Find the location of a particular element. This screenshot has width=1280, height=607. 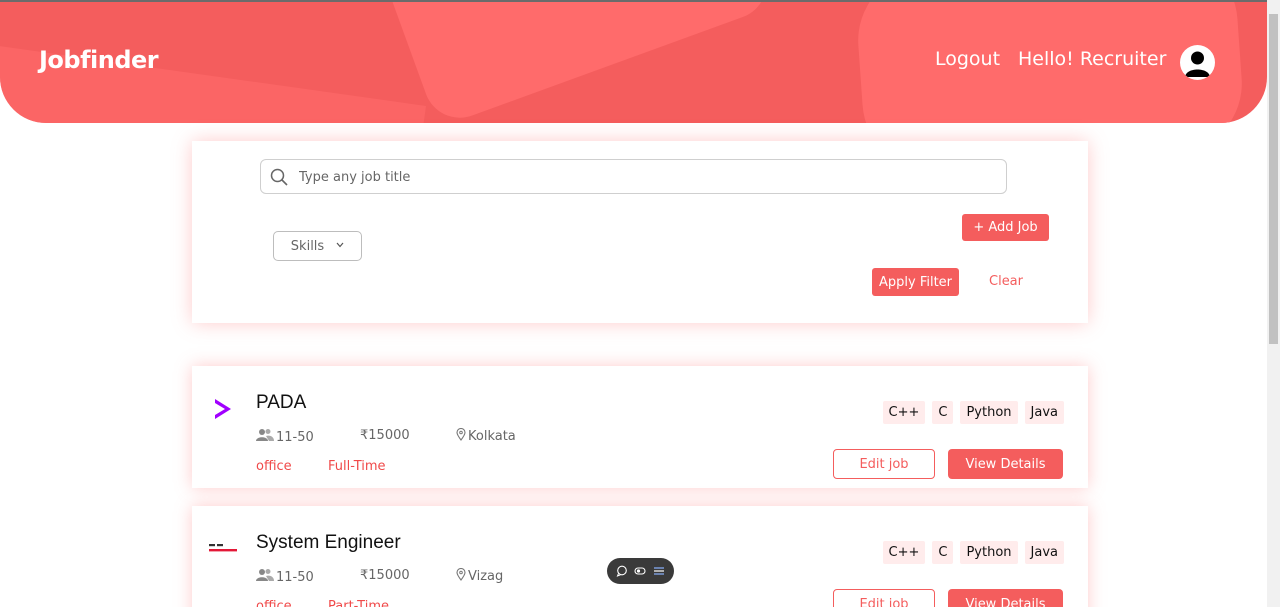

brand-logo: Jobfinder is located at coordinates (99, 60).